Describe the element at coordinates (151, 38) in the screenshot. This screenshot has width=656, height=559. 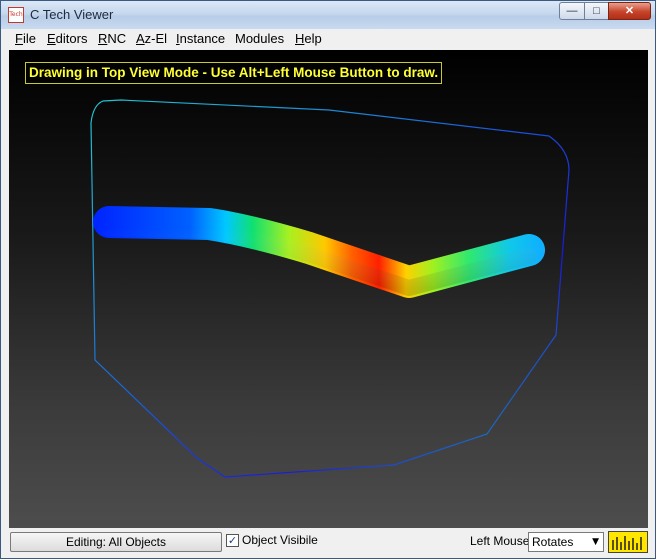
I see `menu-az-el: Az-El` at that location.